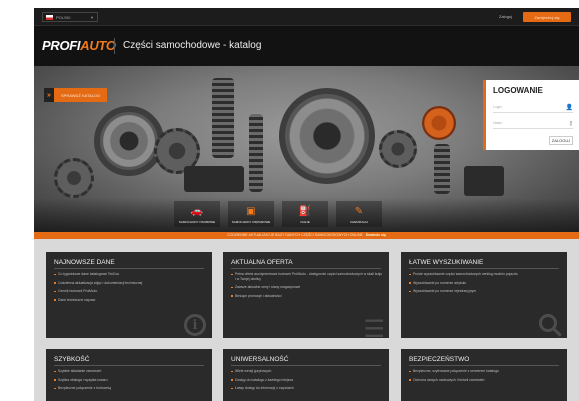 The image size is (579, 401). What do you see at coordinates (484, 115) in the screenshot?
I see `login-accent-stripe` at bounding box center [484, 115].